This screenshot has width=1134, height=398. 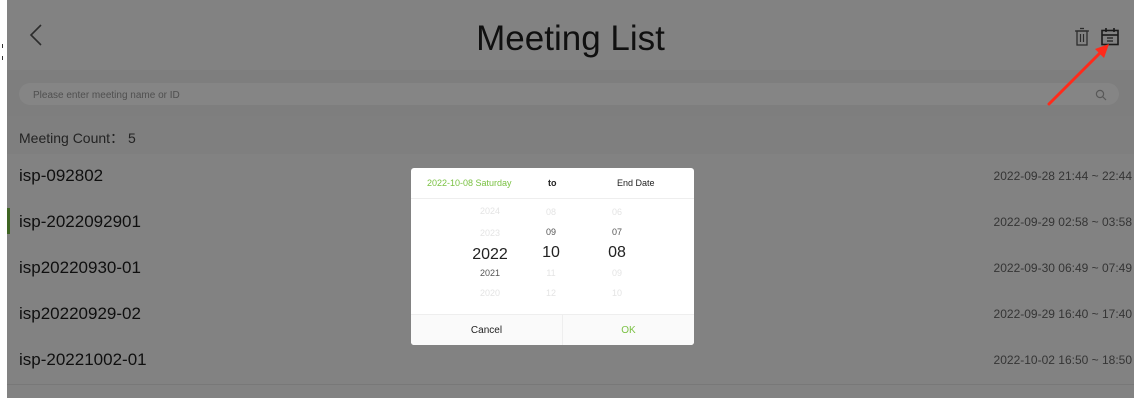 I want to click on month-option: 09, so click(x=550, y=232).